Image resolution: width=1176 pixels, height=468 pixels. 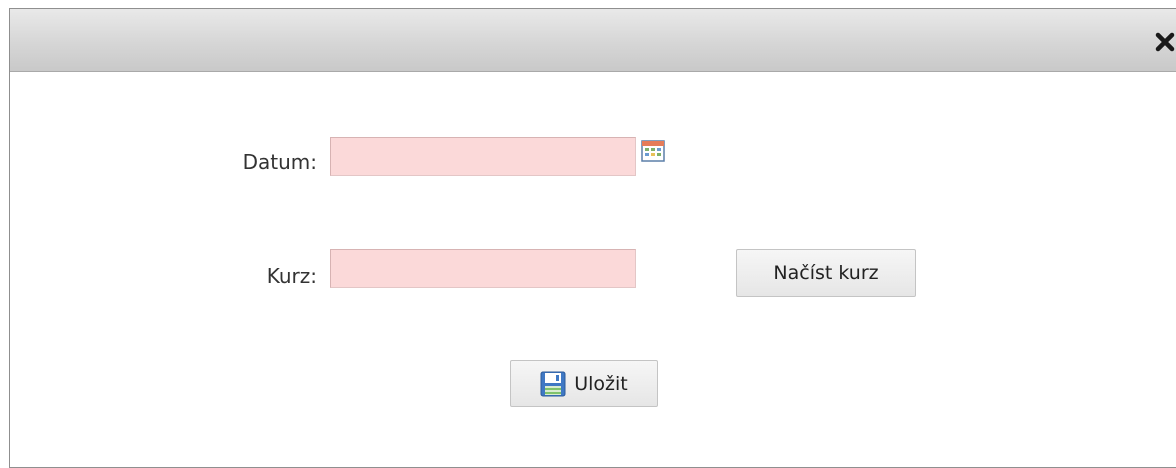 I want to click on rate-input, so click(x=483, y=268).